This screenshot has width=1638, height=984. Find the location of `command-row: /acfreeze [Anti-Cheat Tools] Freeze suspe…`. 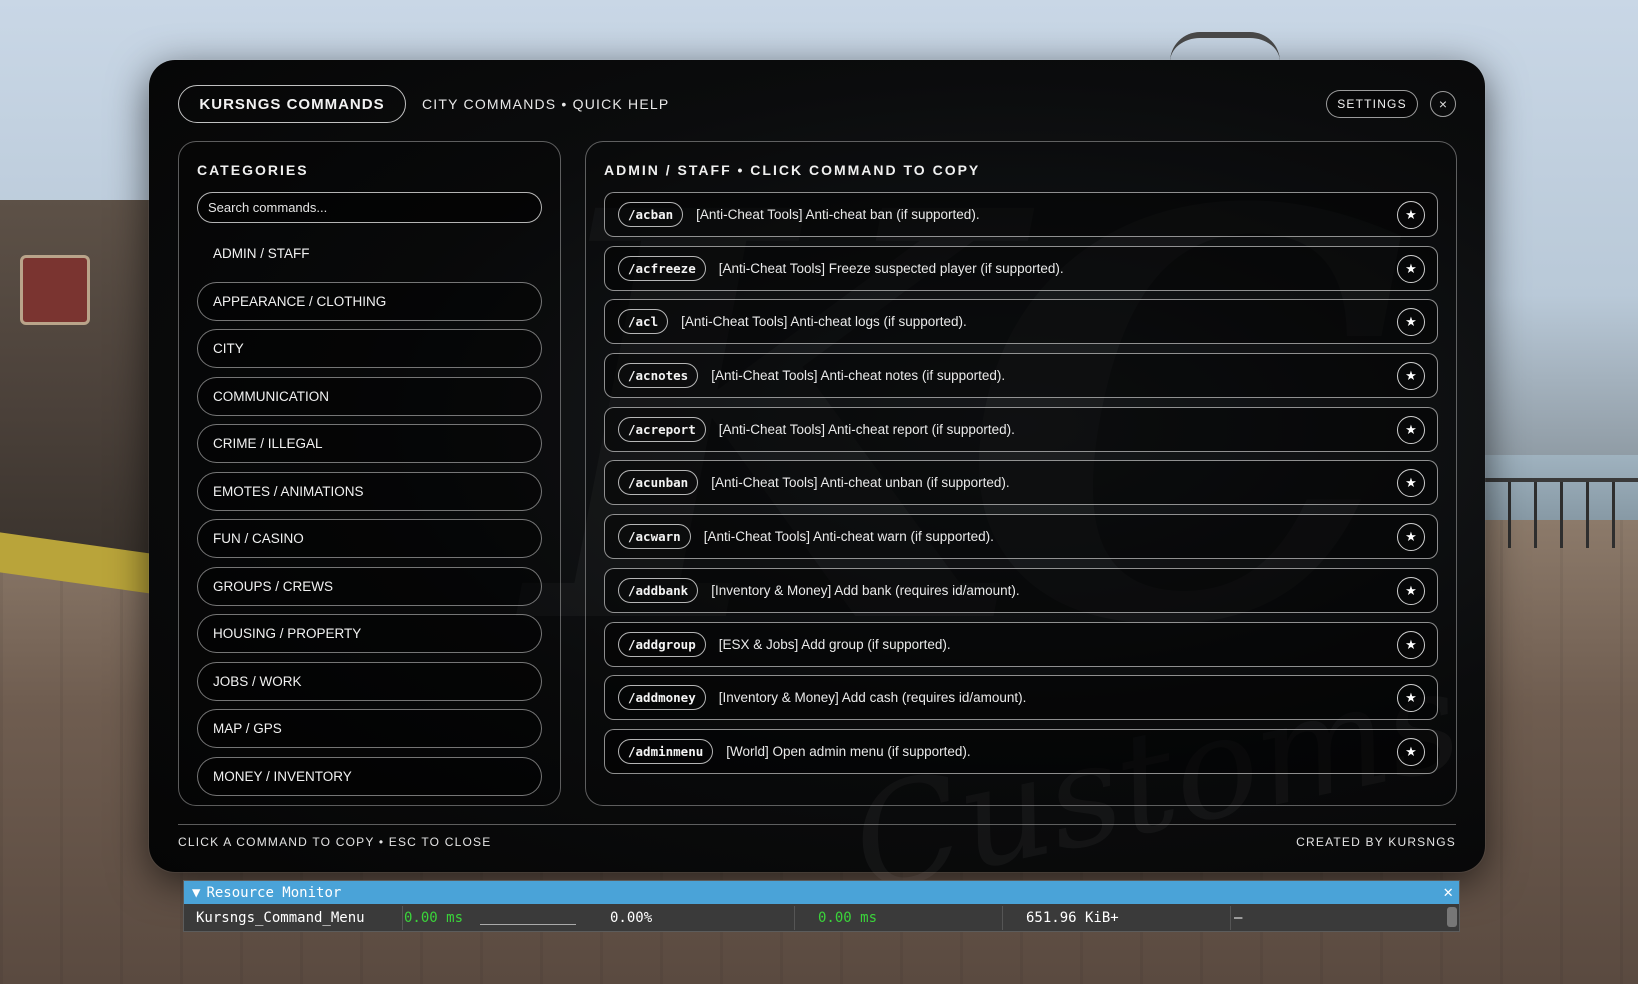

command-row: /acfreeze [Anti-Cheat Tools] Freeze suspe… is located at coordinates (1021, 268).